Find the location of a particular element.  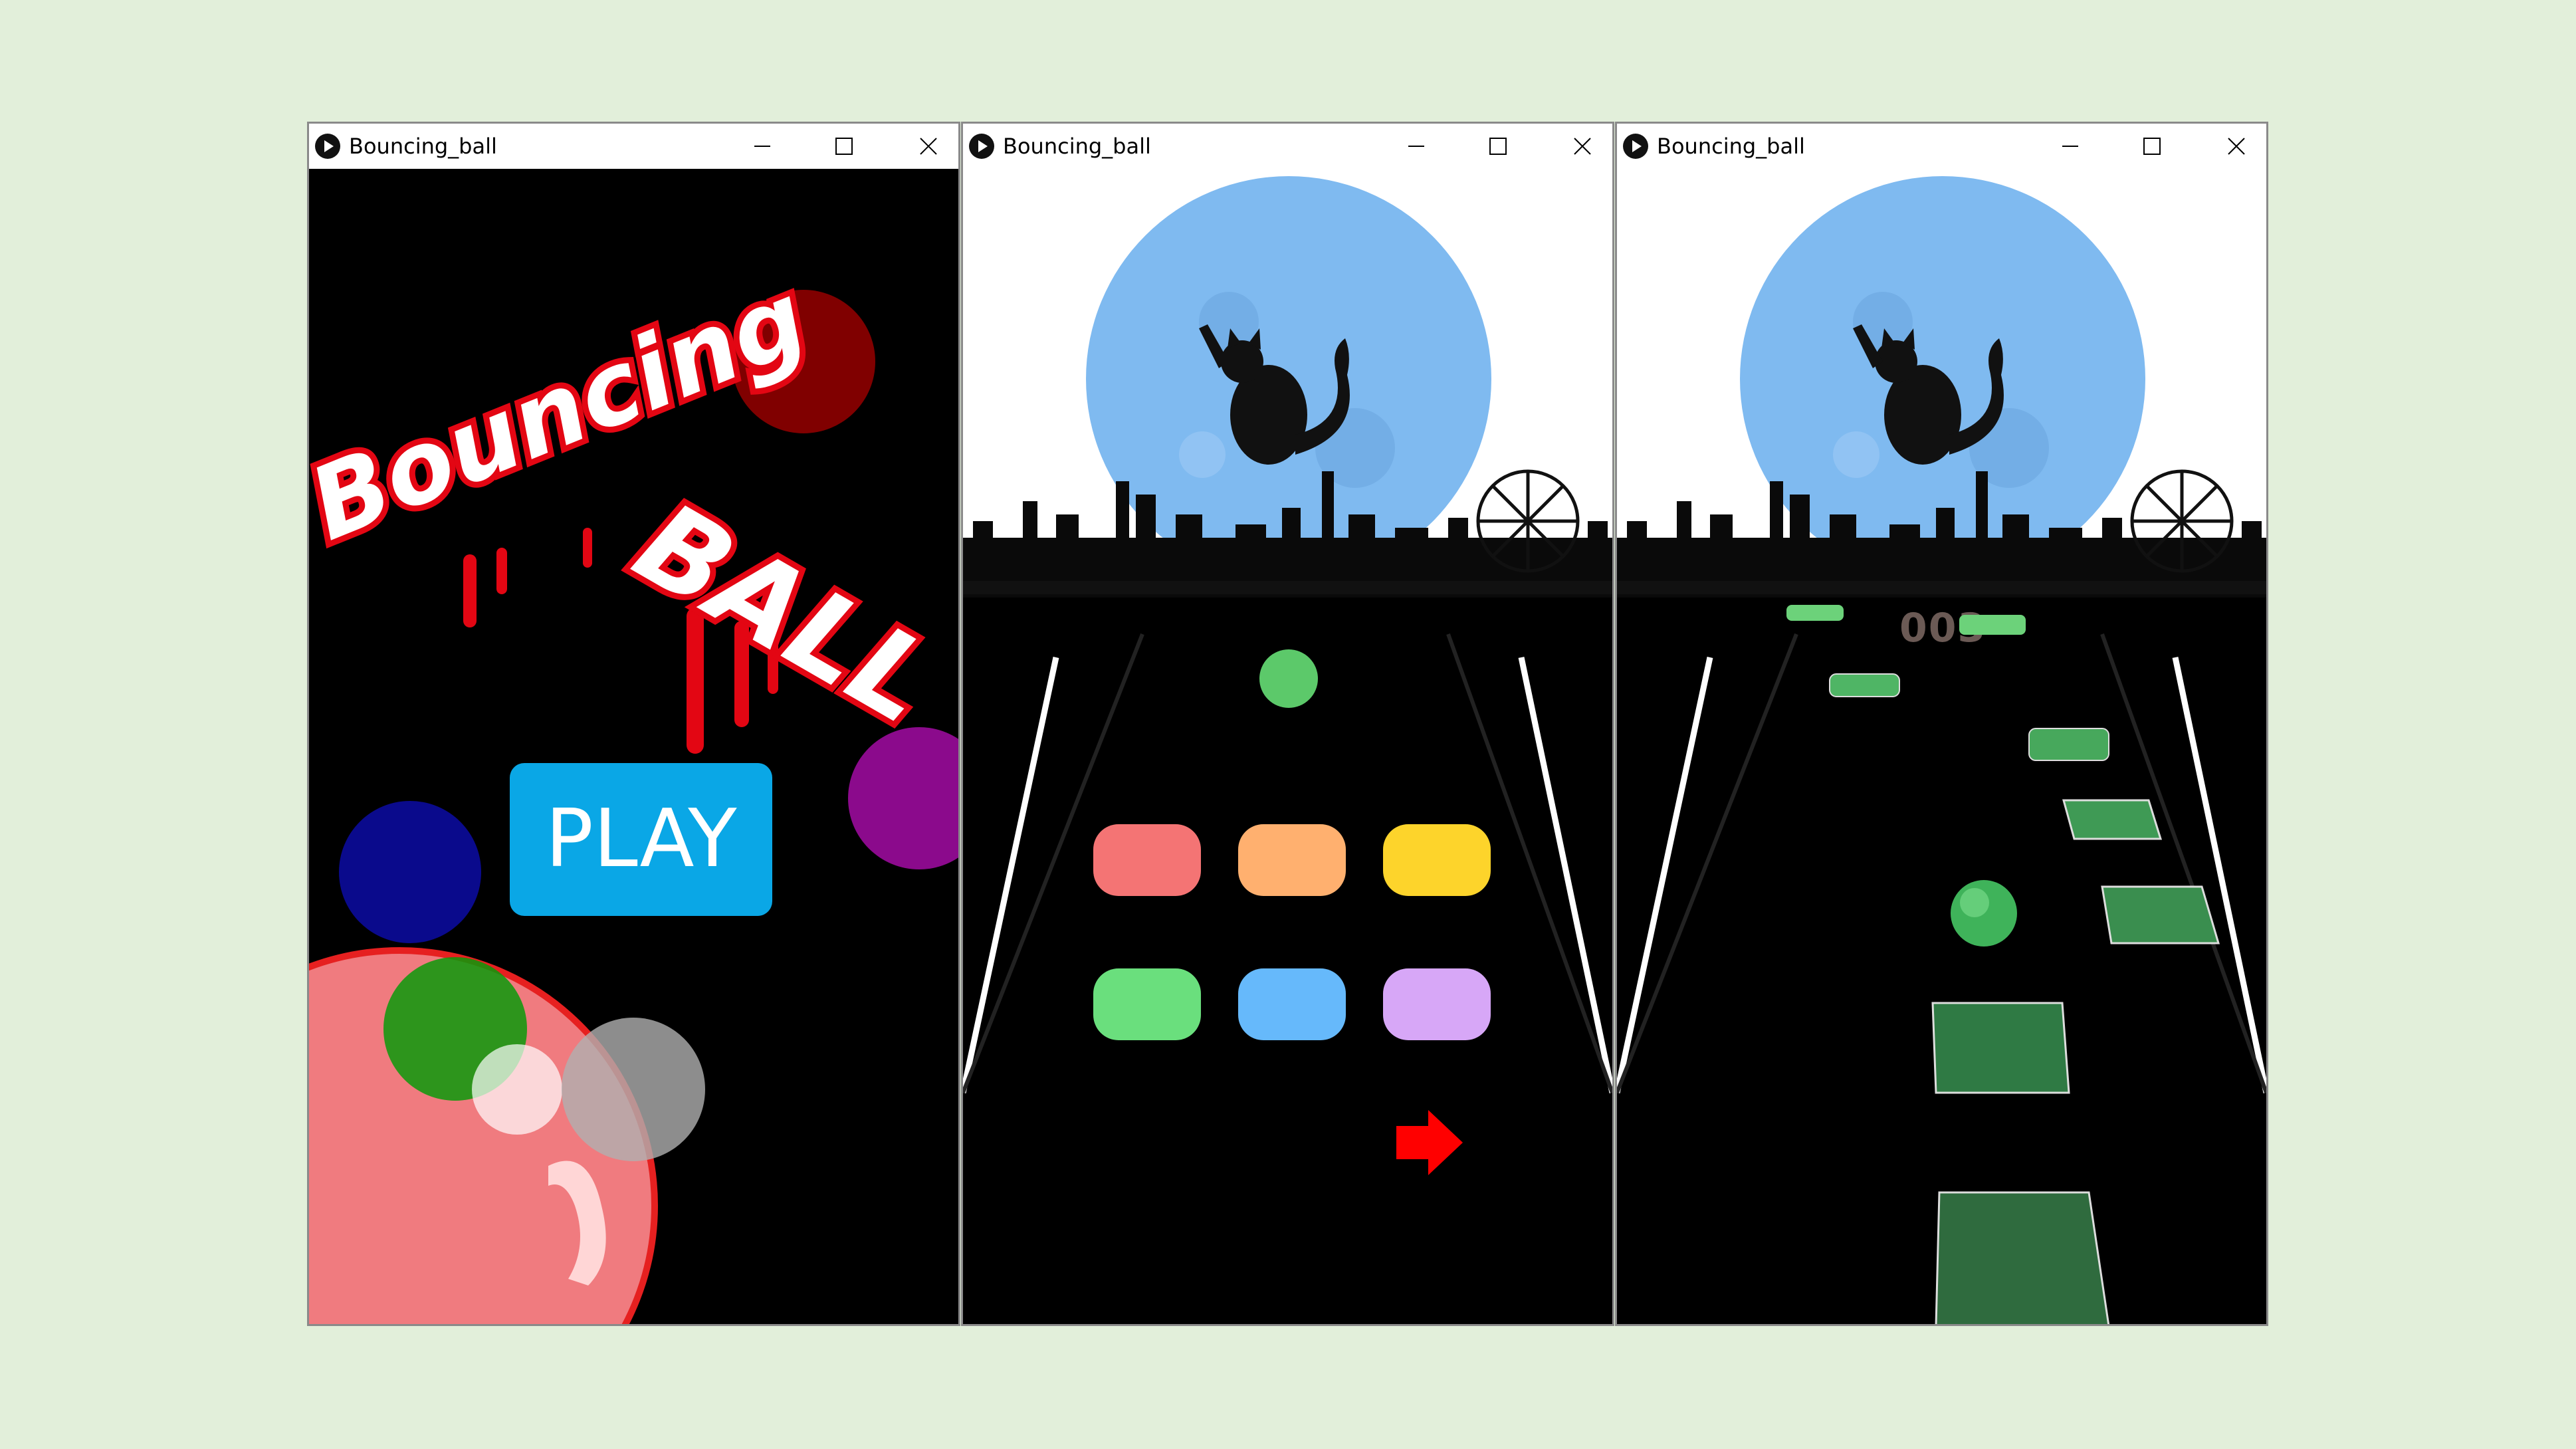

purple-ball is located at coordinates (903, 798).